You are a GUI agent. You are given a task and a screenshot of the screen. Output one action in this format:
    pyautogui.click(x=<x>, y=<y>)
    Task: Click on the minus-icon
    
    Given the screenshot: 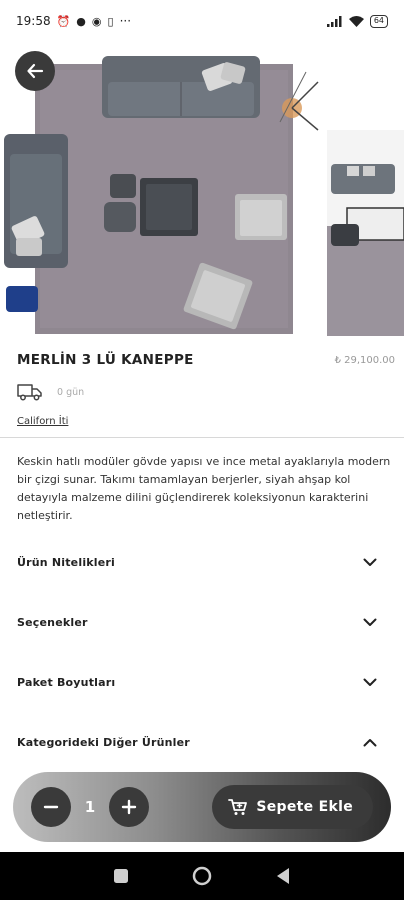 What is the action you would take?
    pyautogui.click(x=51, y=807)
    